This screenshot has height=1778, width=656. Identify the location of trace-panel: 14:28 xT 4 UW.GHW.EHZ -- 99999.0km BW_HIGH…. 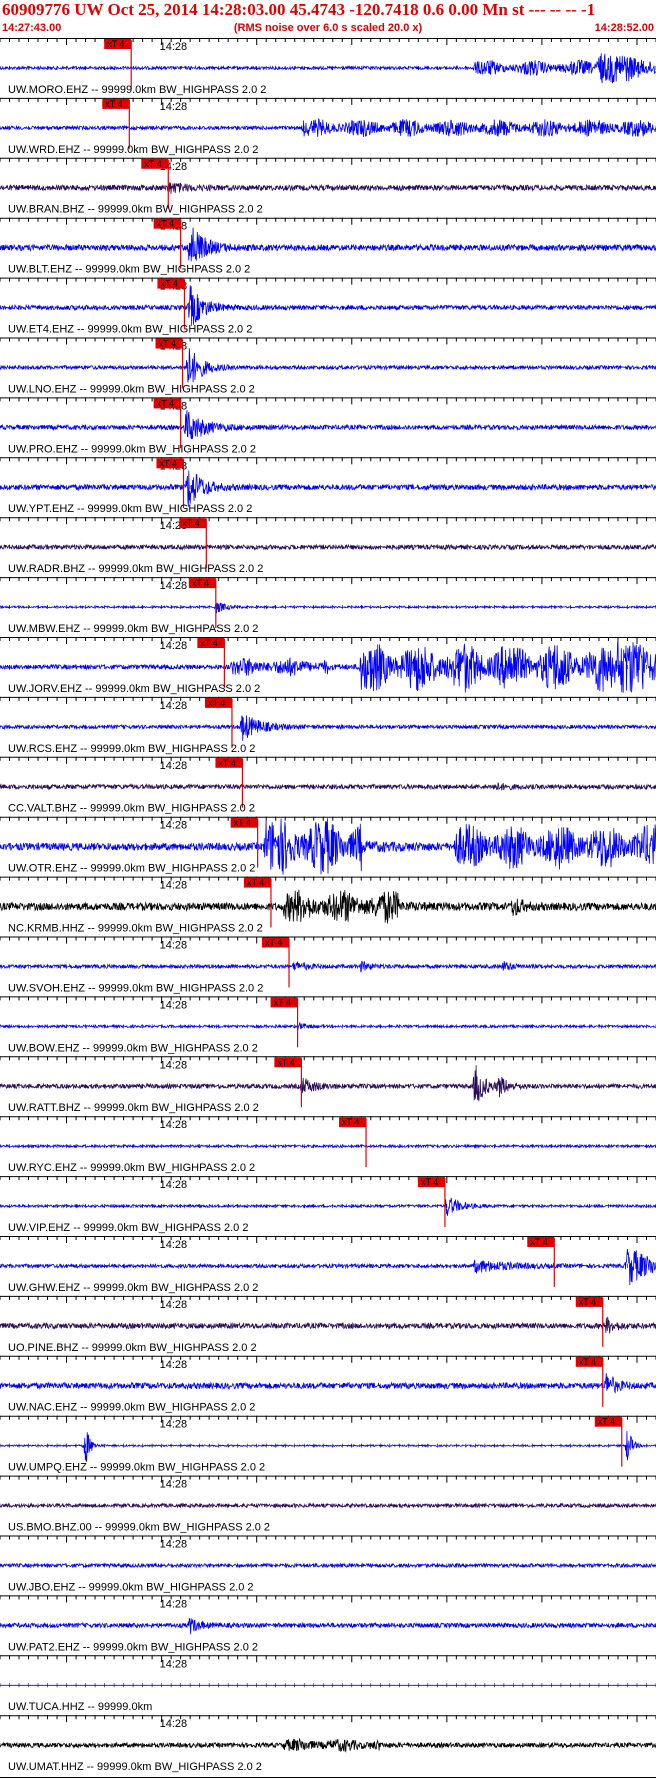
(328, 1265).